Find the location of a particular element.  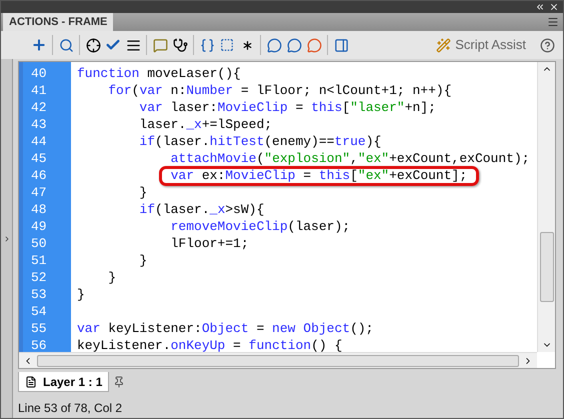

line-number: 44 is located at coordinates (39, 141).